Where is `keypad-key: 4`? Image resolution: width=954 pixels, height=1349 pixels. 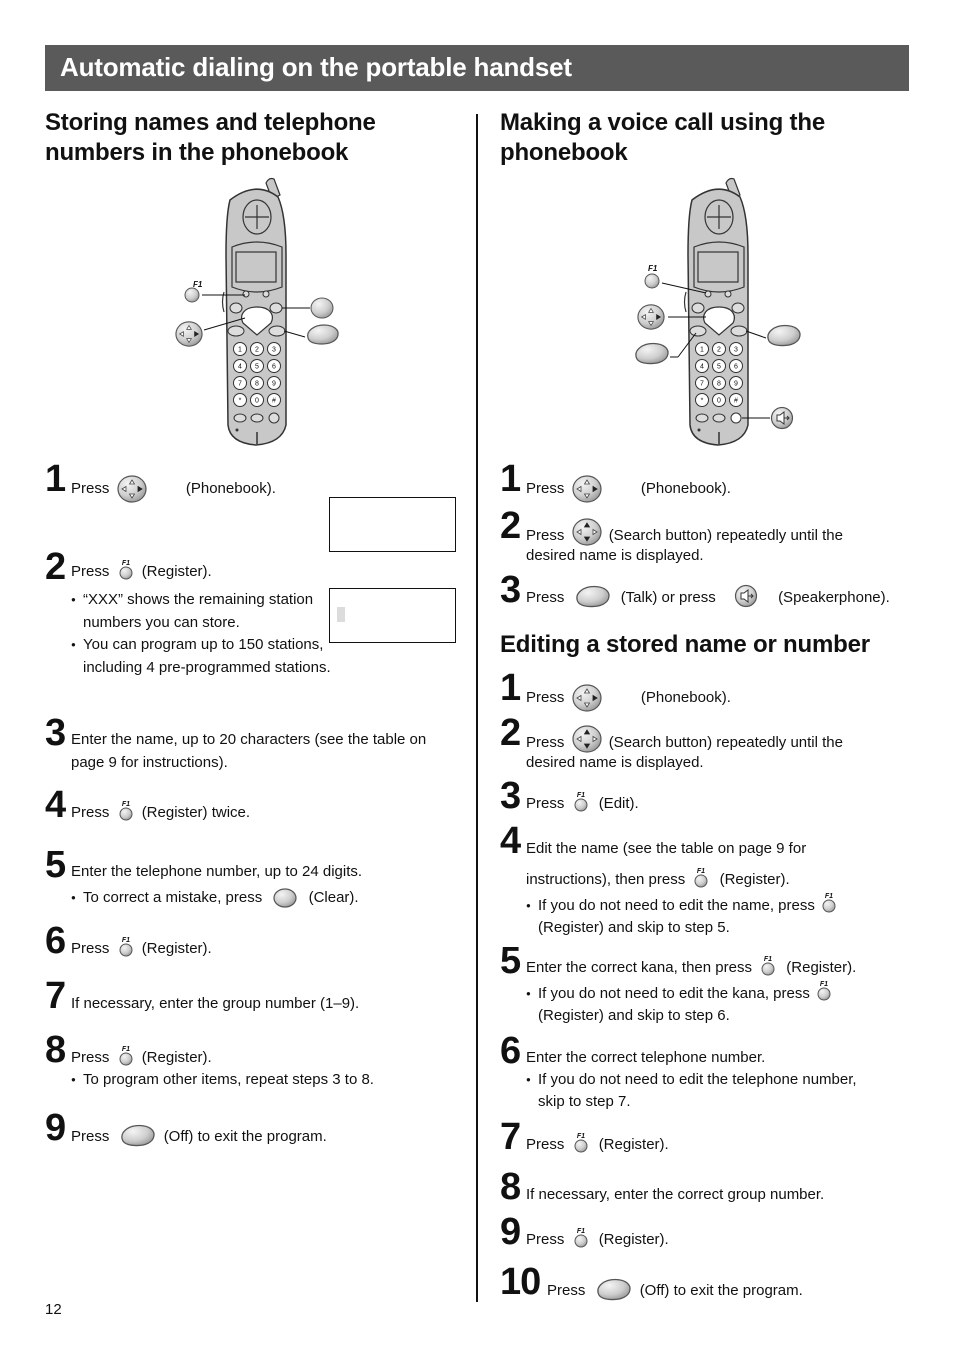 keypad-key: 4 is located at coordinates (702, 366).